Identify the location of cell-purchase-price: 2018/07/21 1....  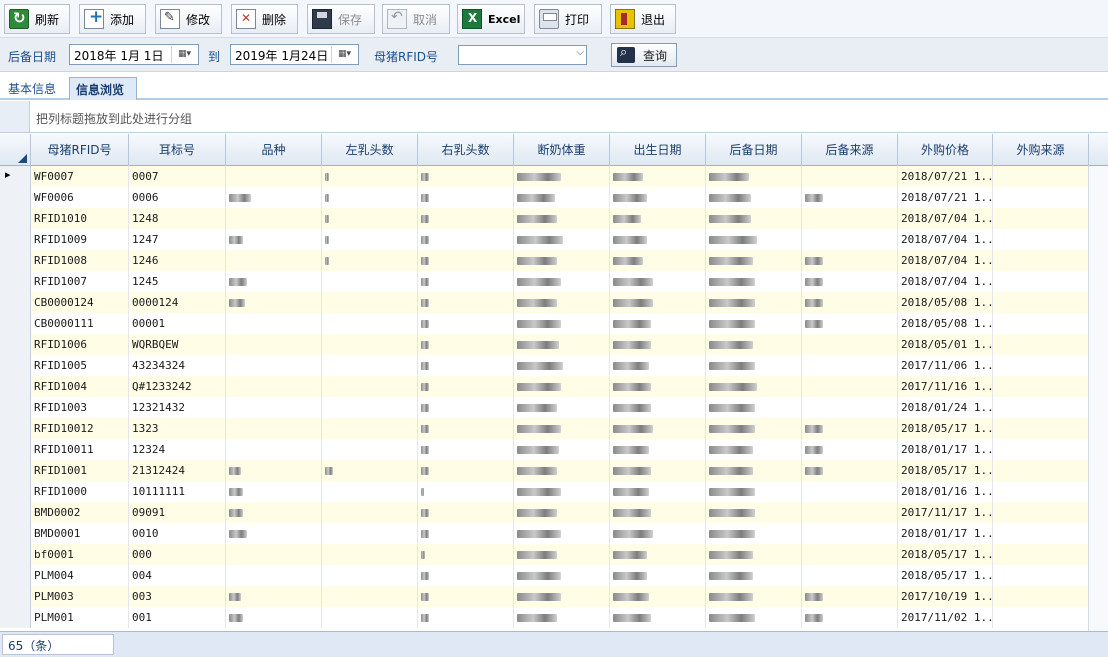
(945, 197).